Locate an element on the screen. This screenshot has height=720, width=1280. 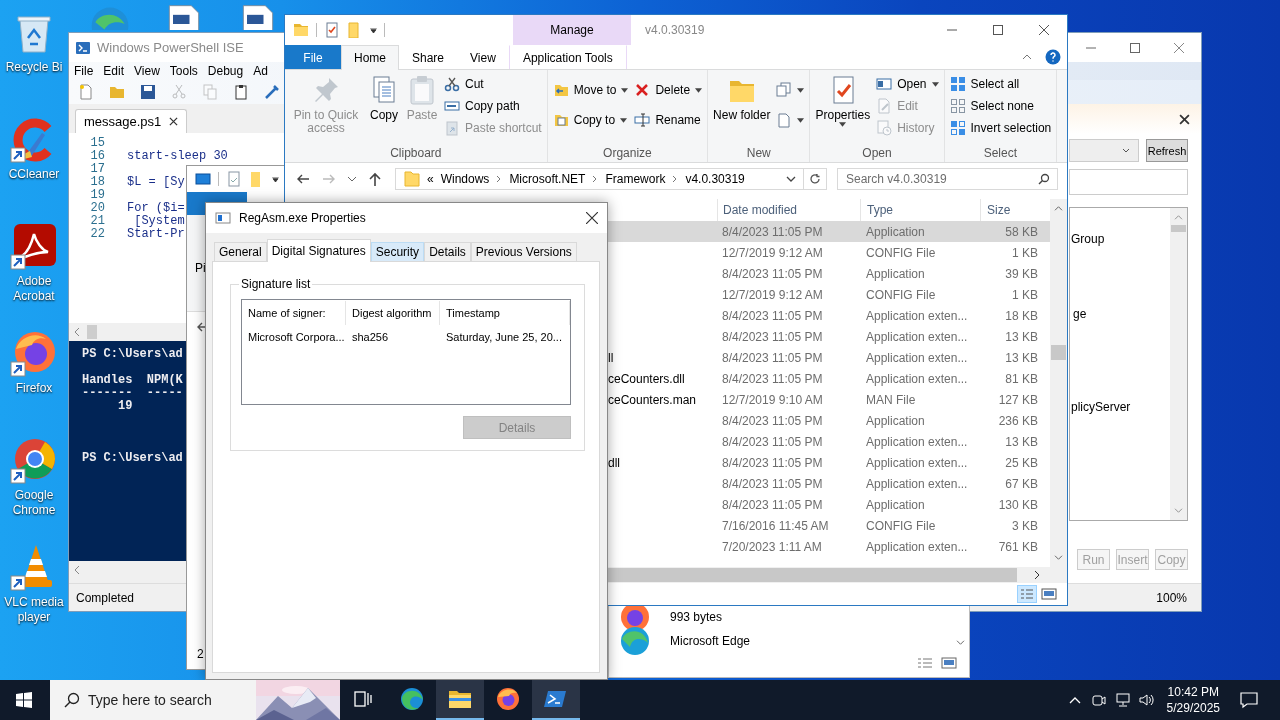
monitor-icon is located at coordinates (203, 179).